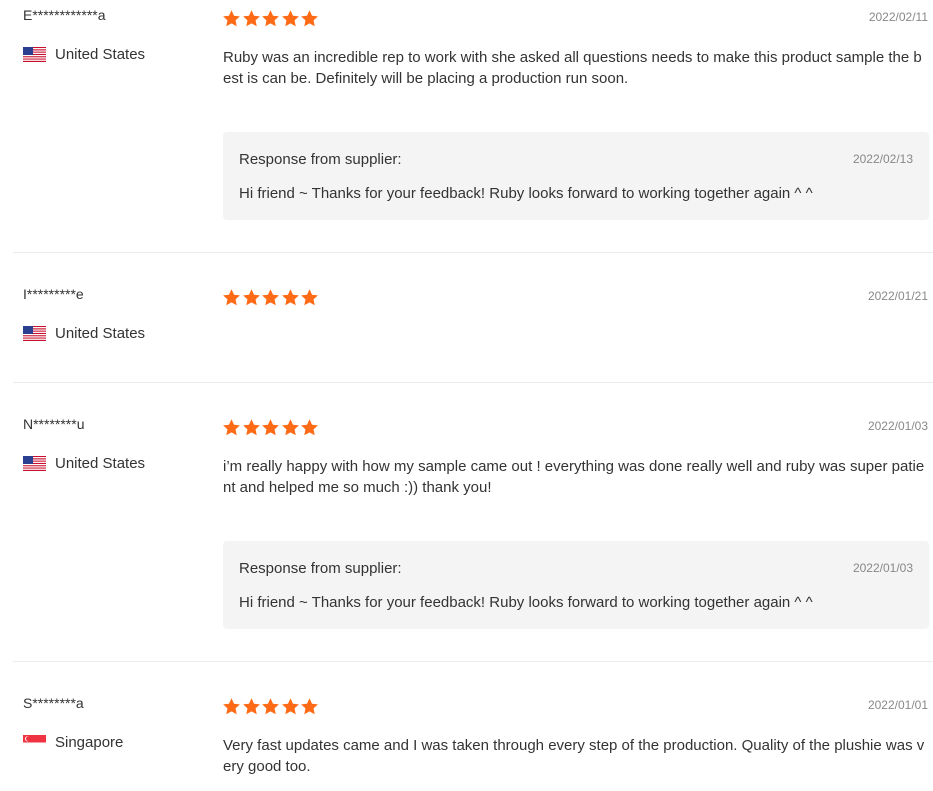  What do you see at coordinates (89, 742) in the screenshot?
I see `country-label: Singapore` at bounding box center [89, 742].